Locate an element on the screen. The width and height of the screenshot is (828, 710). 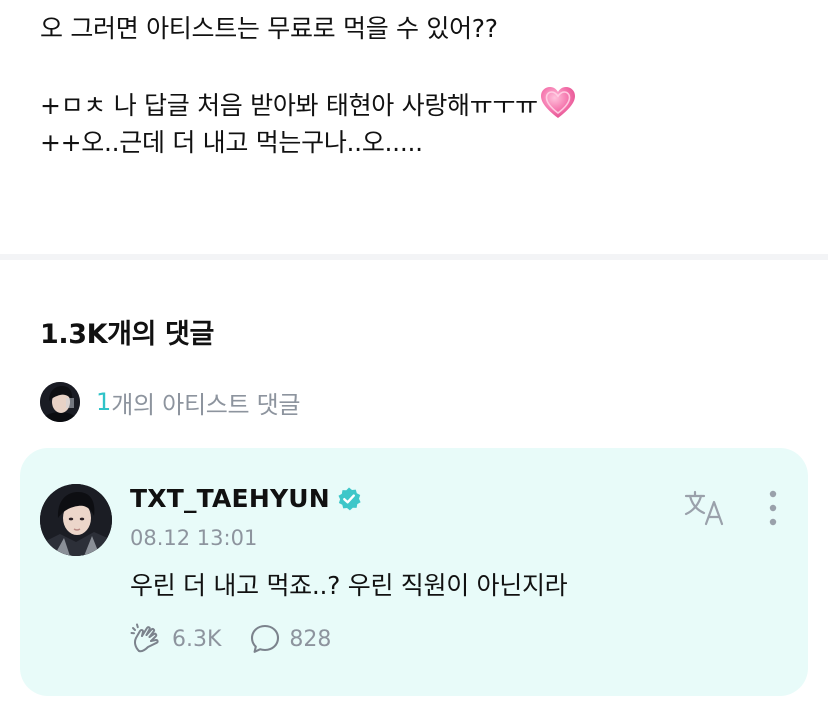
comment-timestamp: 08.12 13:01 is located at coordinates (194, 538).